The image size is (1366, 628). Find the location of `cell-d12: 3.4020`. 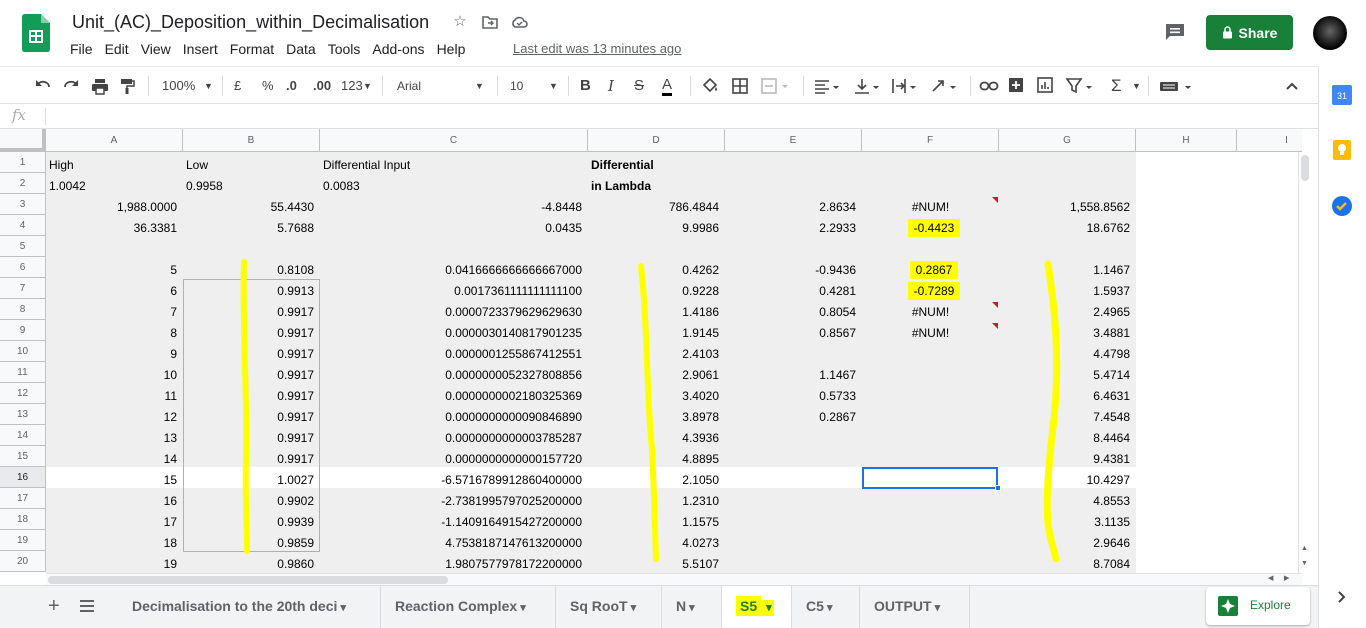

cell-d12: 3.4020 is located at coordinates (655, 396).